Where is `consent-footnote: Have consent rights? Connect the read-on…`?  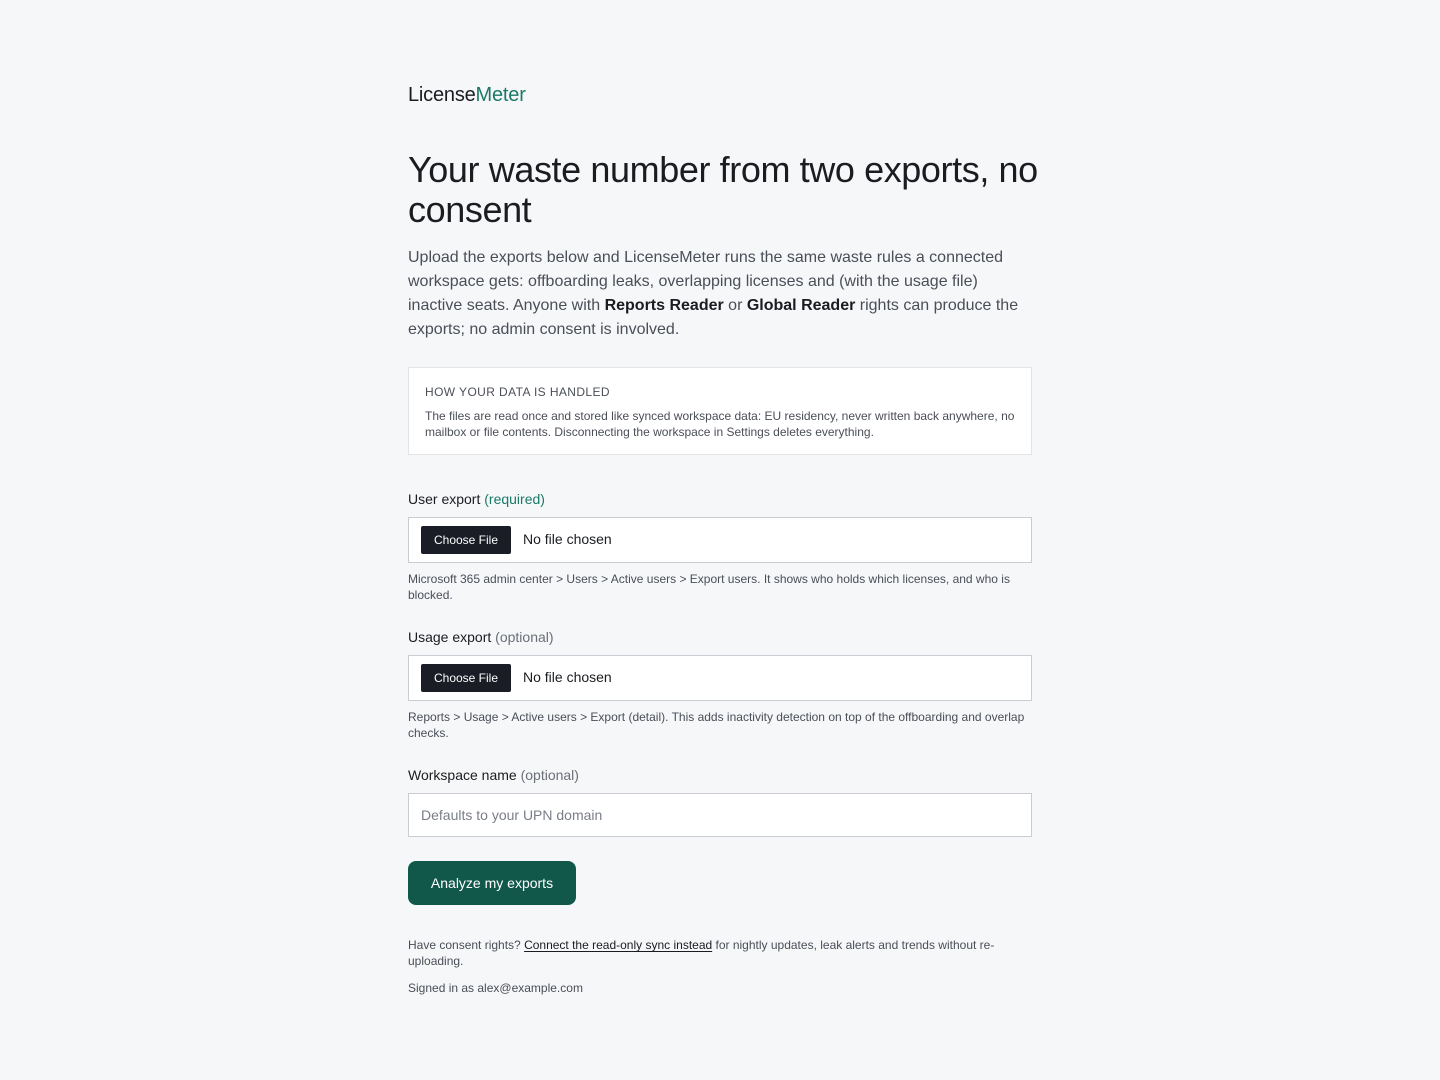 consent-footnote: Have consent rights? Connect the read-on… is located at coordinates (720, 953).